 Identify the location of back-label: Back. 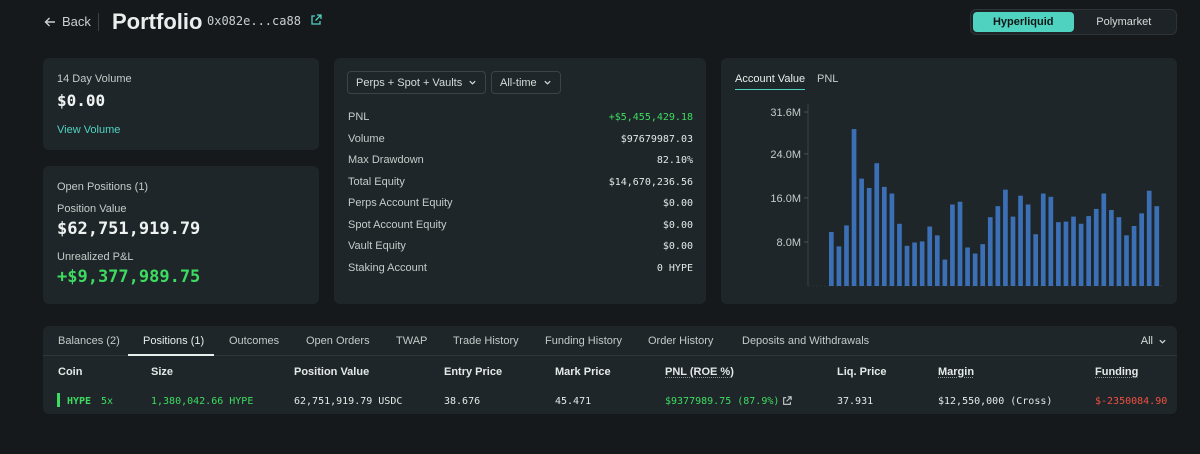
(76, 21).